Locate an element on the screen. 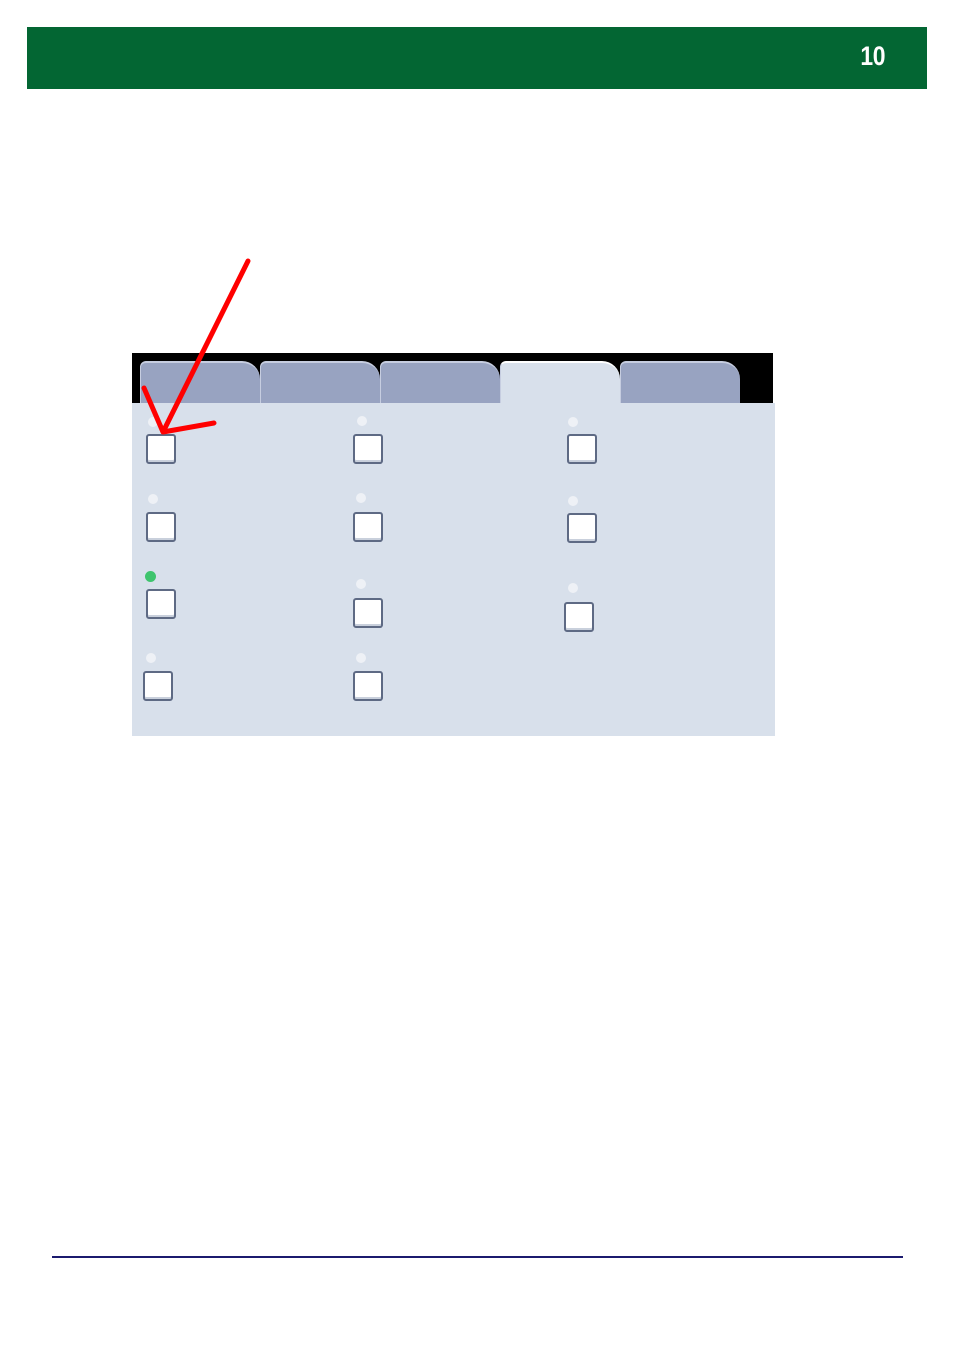 The image size is (954, 1352). page-number: 10 is located at coordinates (872, 56).